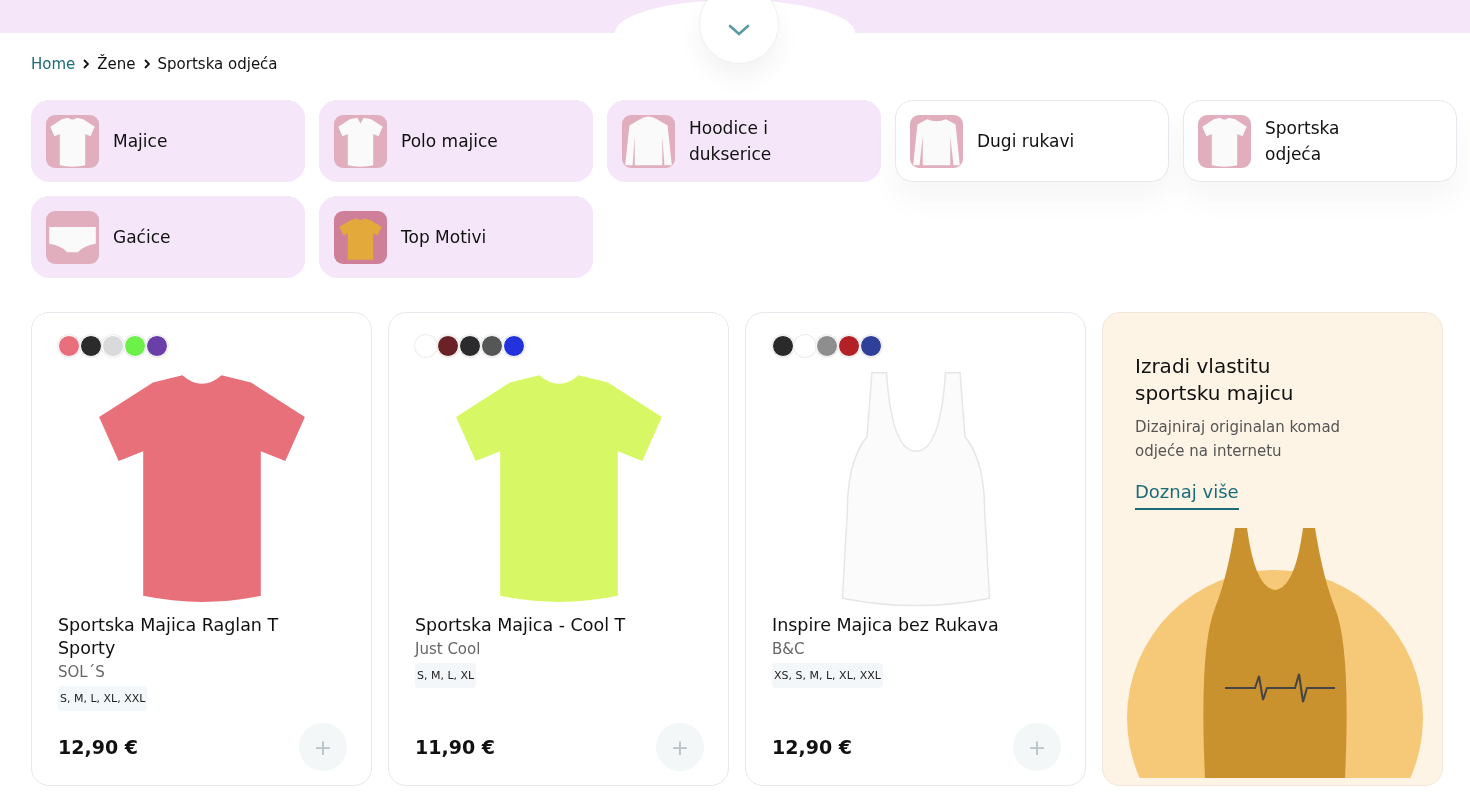  I want to click on size-list: XS, S, M, L, XL, XXL, so click(827, 675).